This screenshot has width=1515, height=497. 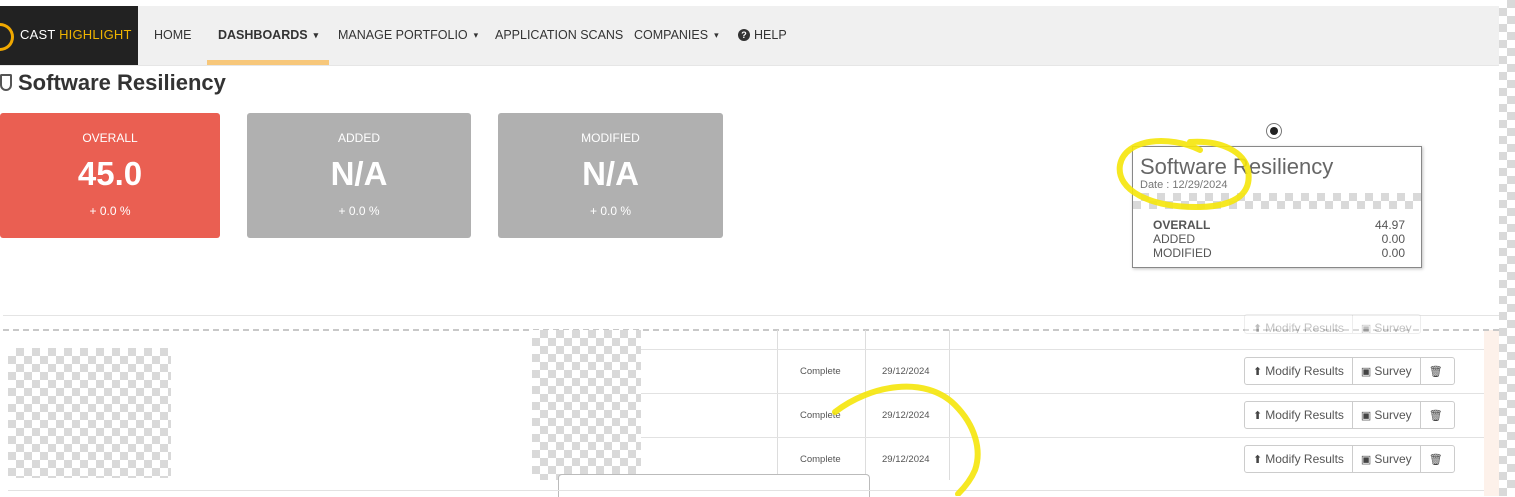 I want to click on page-edge, so click(x=1491, y=413).